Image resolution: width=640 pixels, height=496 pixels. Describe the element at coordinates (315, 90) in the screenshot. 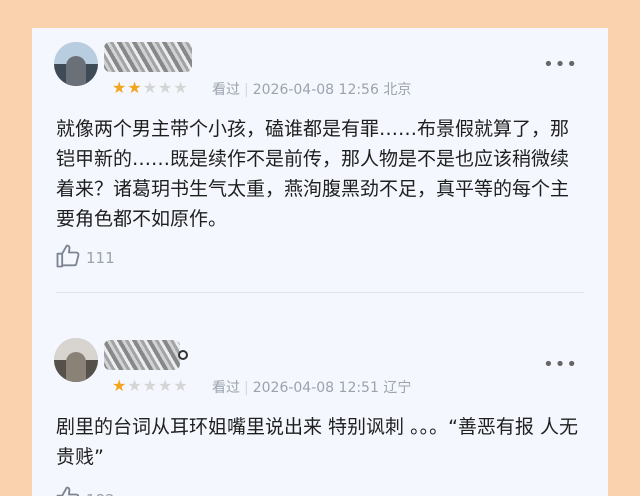

I see `timestamp: 2026-04-08 12:56` at that location.